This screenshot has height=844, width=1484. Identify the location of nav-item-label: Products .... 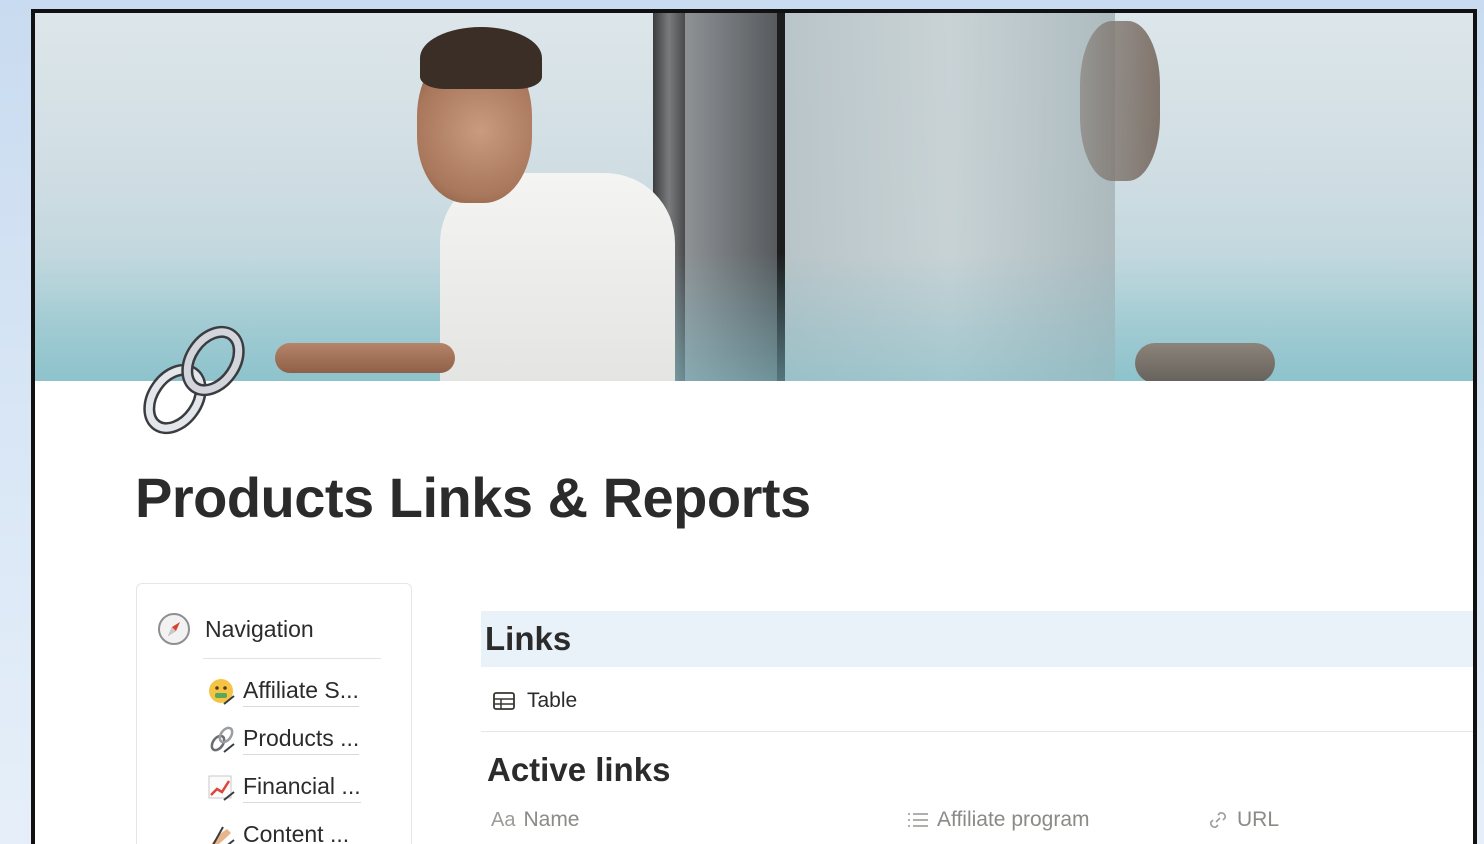
(301, 740).